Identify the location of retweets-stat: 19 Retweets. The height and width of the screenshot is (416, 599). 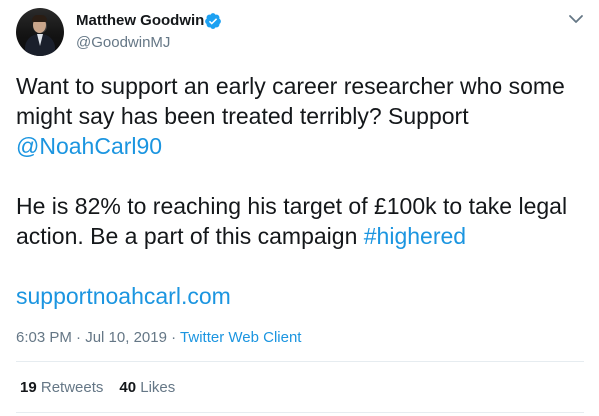
(61, 387).